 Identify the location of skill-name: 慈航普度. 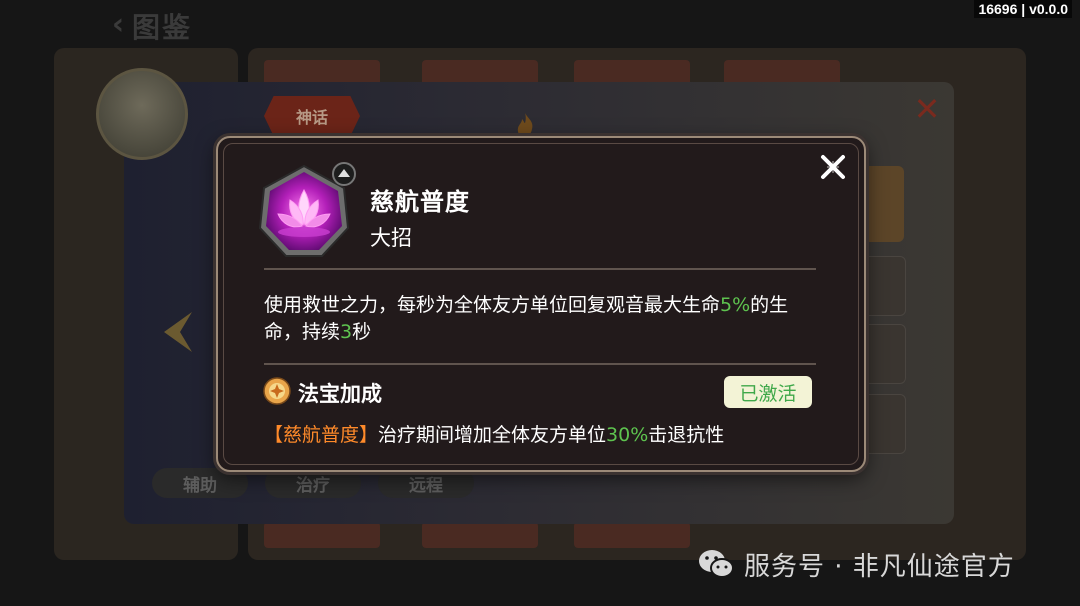
(420, 202).